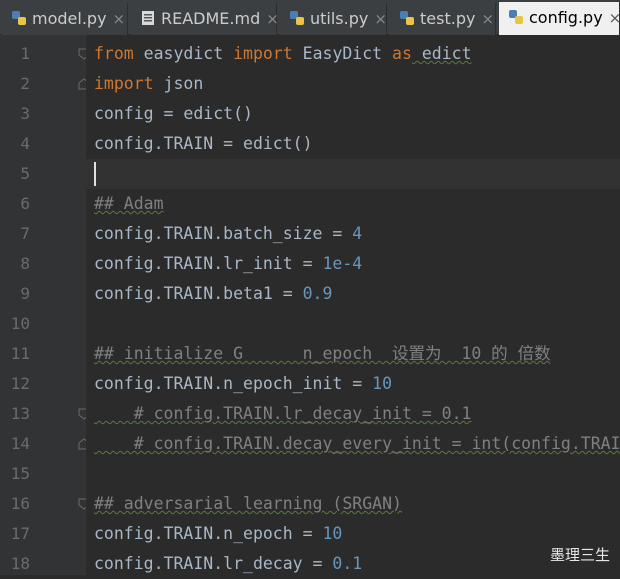 The width and height of the screenshot is (620, 579). I want to click on tab-label: utils.py, so click(339, 18).